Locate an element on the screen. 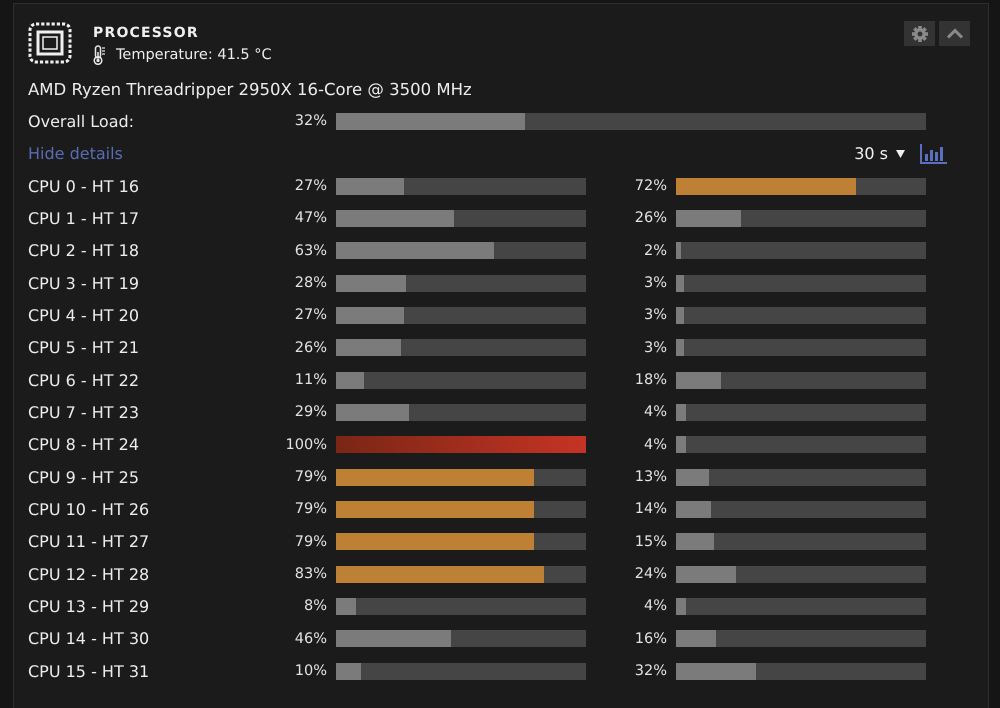 The width and height of the screenshot is (1000, 708). core-label: CPU 5 - HT 21 is located at coordinates (83, 348).